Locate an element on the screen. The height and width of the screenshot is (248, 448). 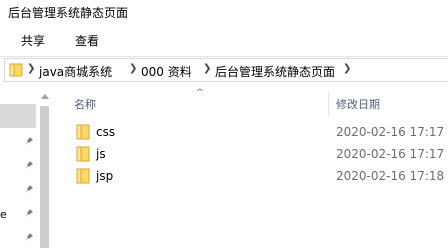
file-name: js is located at coordinates (101, 154).